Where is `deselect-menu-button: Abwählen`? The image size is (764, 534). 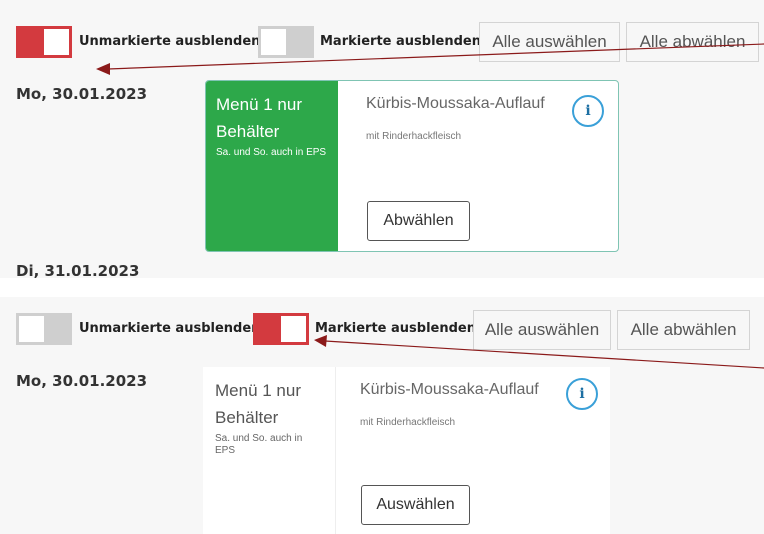 deselect-menu-button: Abwählen is located at coordinates (418, 221).